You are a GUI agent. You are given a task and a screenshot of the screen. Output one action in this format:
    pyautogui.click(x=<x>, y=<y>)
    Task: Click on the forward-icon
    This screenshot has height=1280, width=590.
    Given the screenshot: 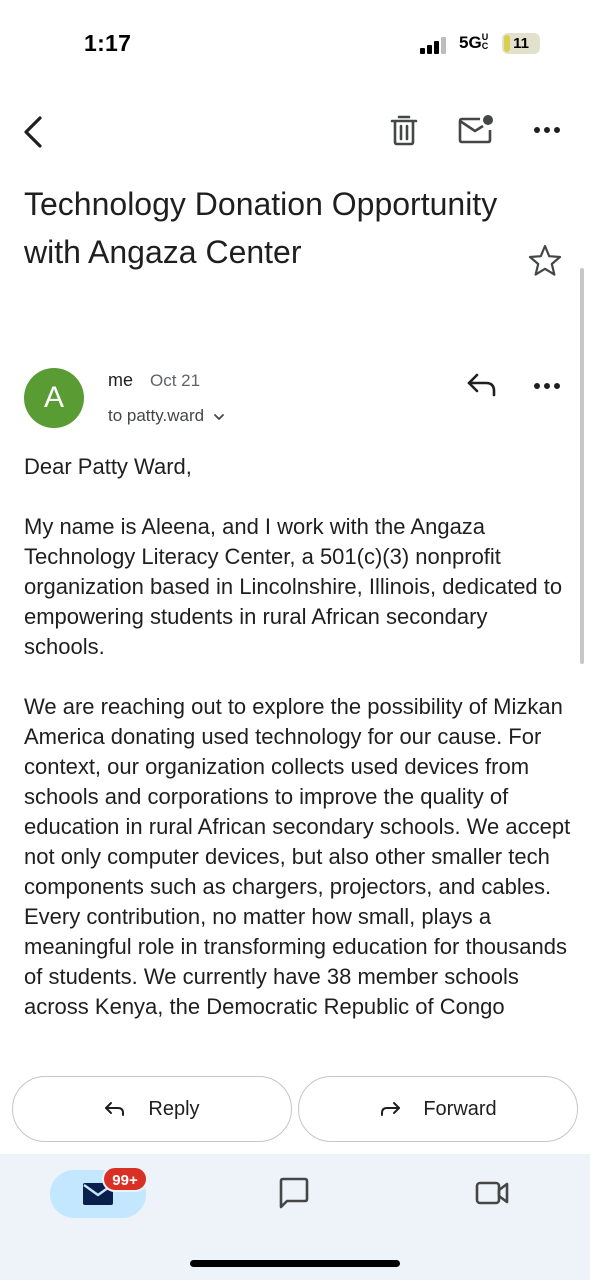 What is the action you would take?
    pyautogui.click(x=391, y=1109)
    